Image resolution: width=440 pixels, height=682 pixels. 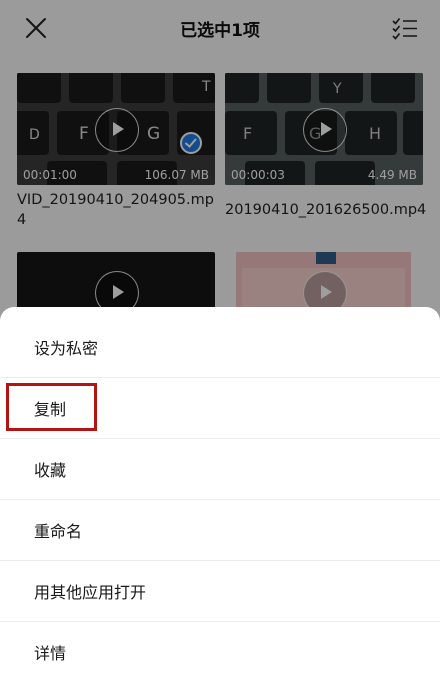 What do you see at coordinates (220, 591) in the screenshot?
I see `menu-item-open-with: 用其他应用打开` at bounding box center [220, 591].